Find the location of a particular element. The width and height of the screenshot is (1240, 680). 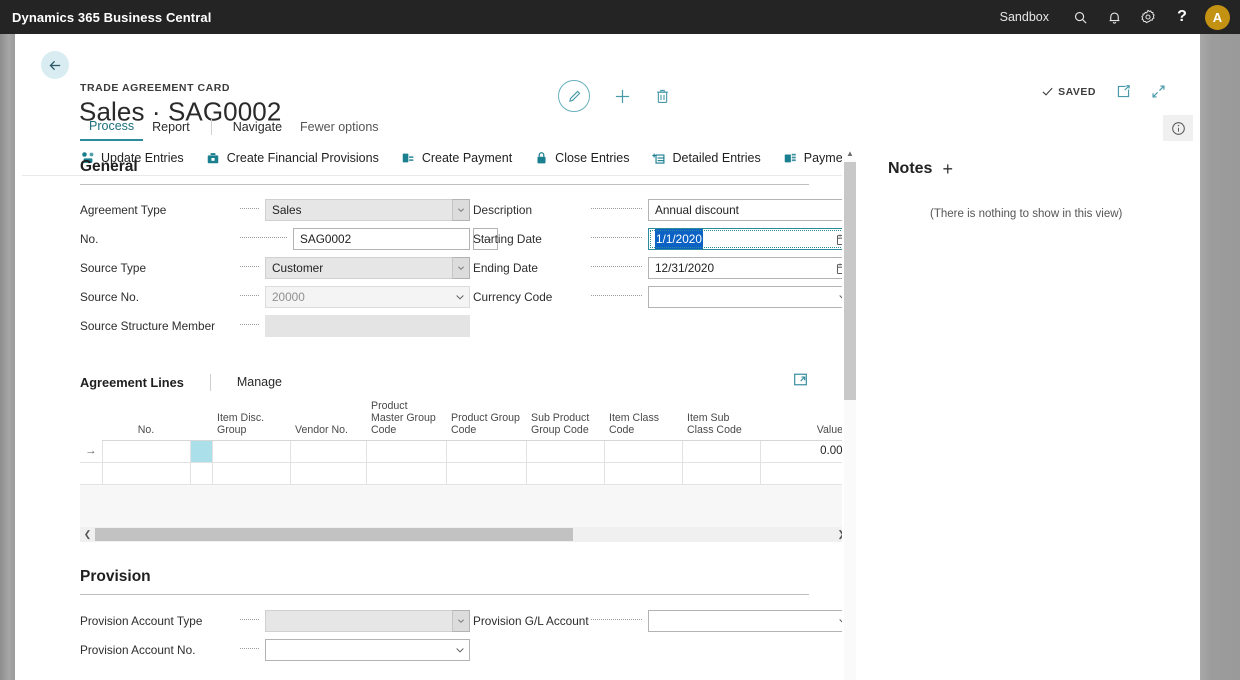

grid-horizontal-scrollbar: ❮ ❯ is located at coordinates (461, 534).